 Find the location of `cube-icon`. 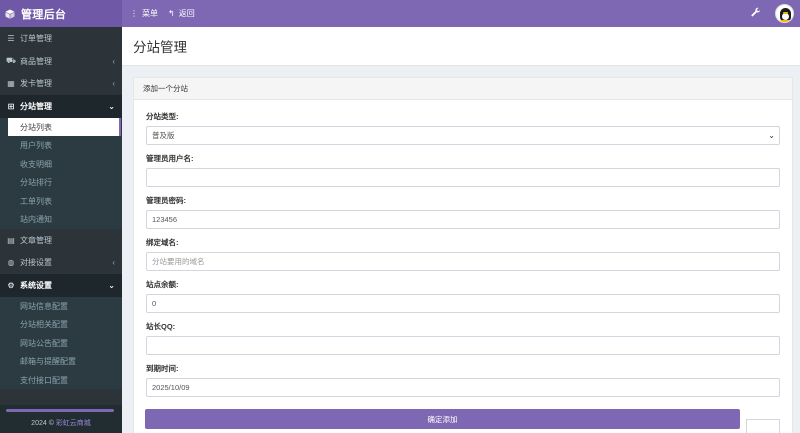

cube-icon is located at coordinates (10, 14).